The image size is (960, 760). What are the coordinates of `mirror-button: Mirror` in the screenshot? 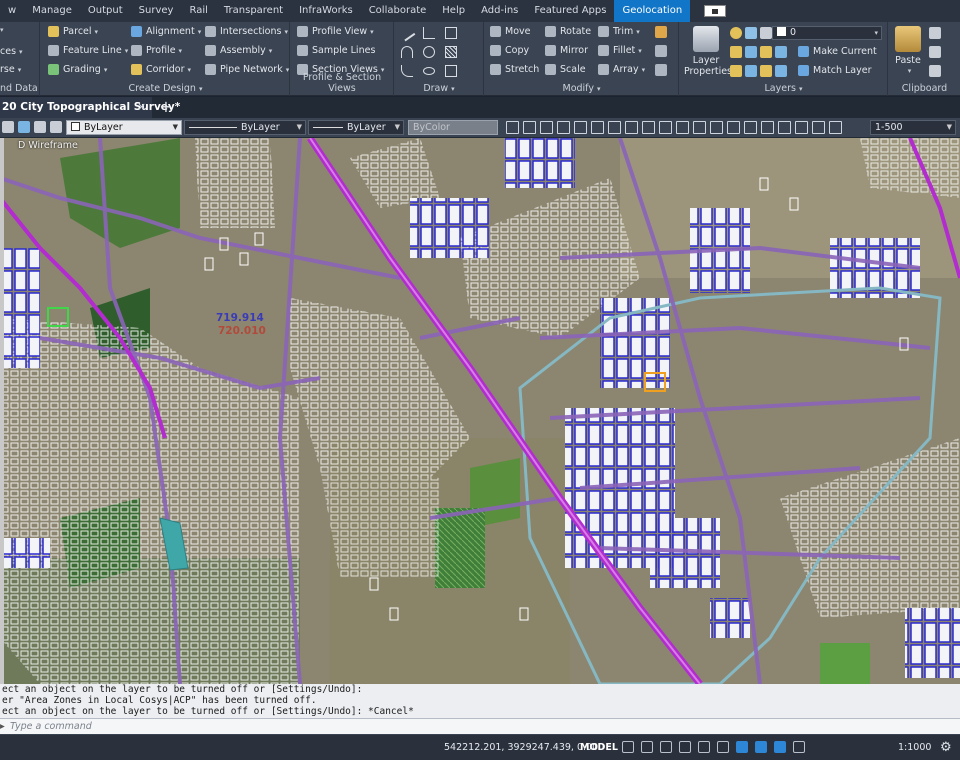 It's located at (566, 50).